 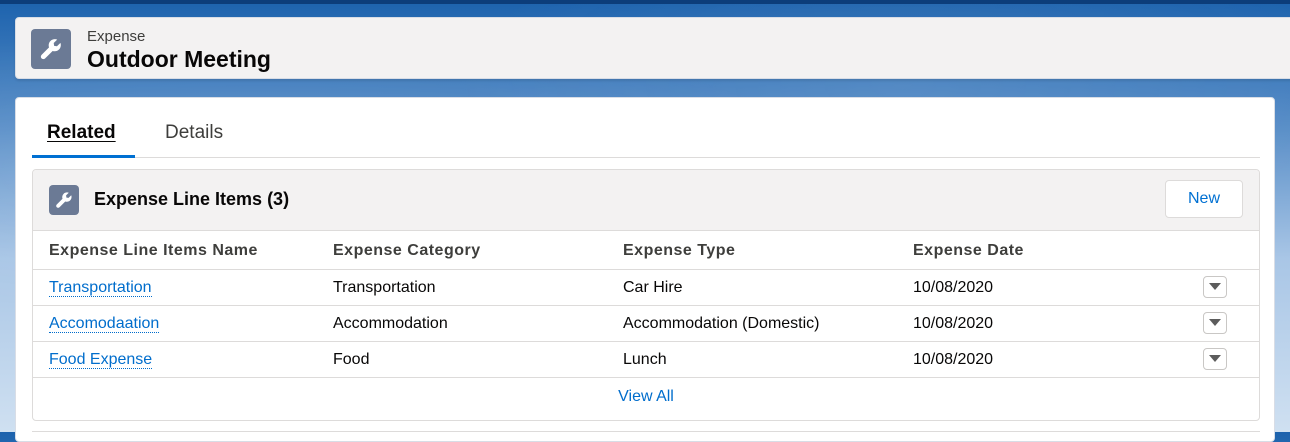 I want to click on column-header-date: Expense Date, so click(x=968, y=250).